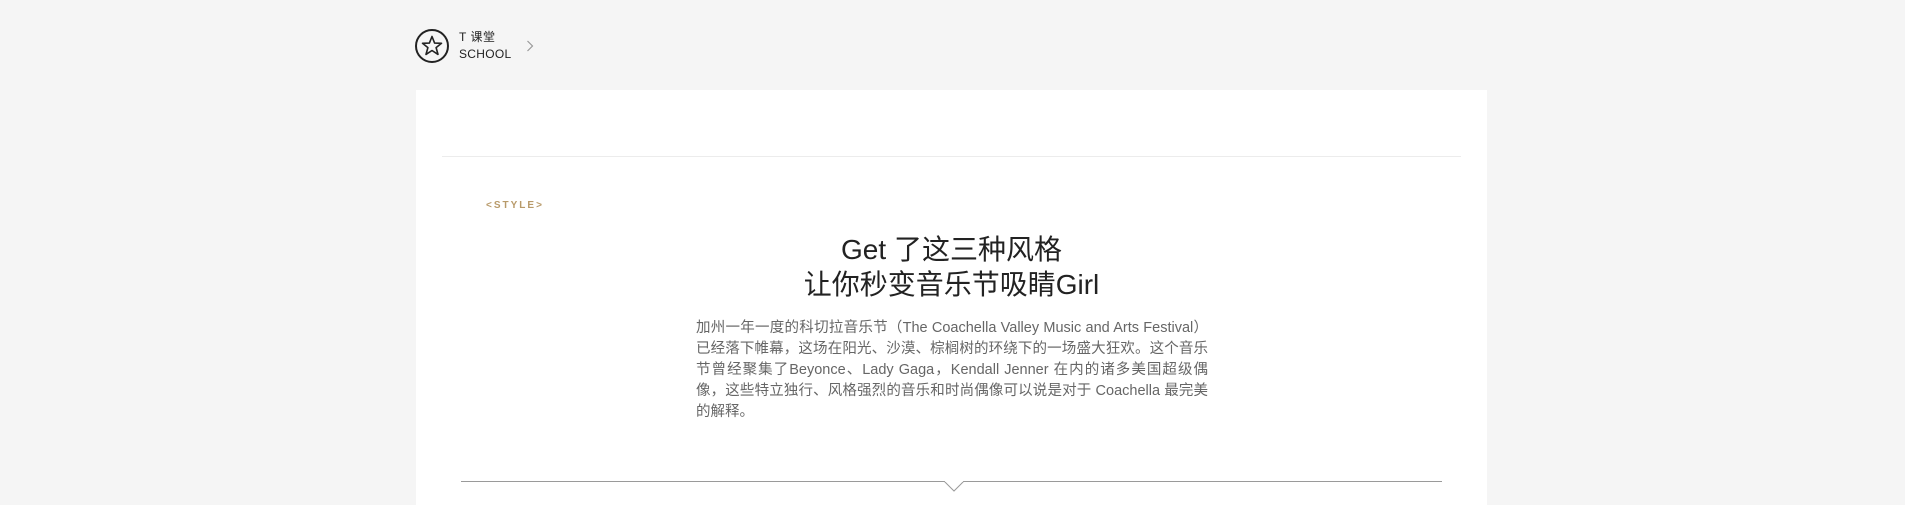  I want to click on section-tag: <STYLE>, so click(515, 205).